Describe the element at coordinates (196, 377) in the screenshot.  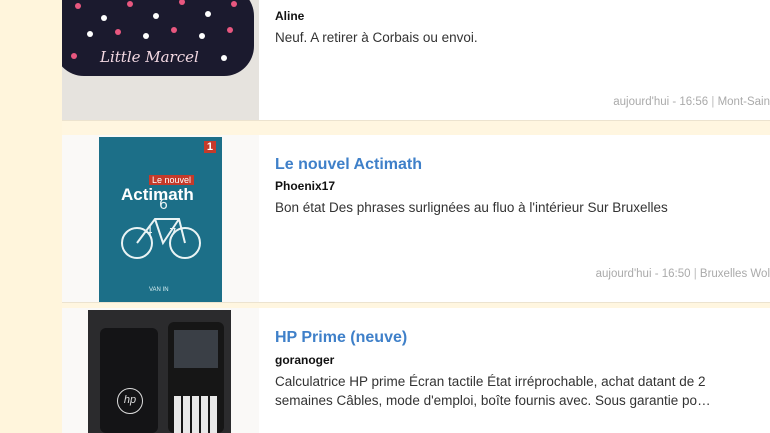
I see `graphing-calculator-icon` at that location.